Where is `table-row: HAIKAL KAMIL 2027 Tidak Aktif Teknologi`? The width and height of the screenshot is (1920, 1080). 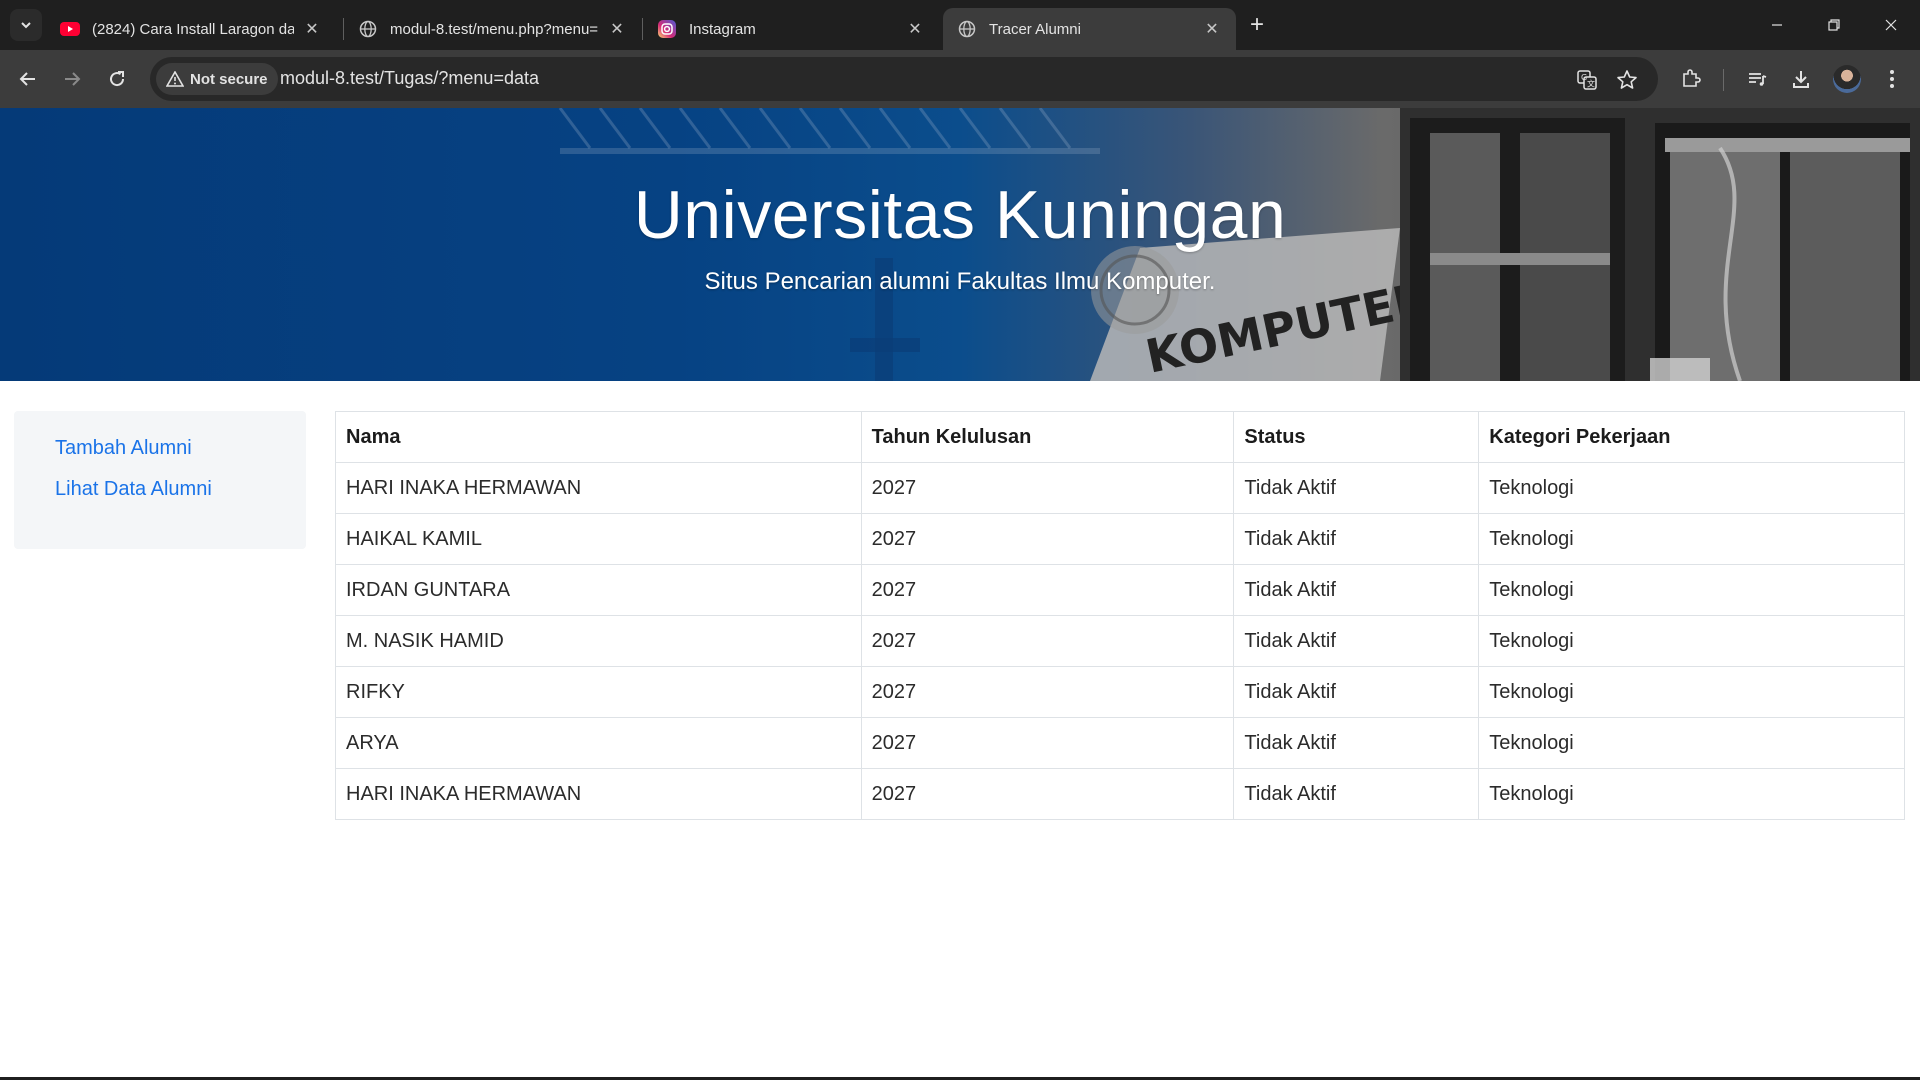
table-row: HAIKAL KAMIL 2027 Tidak Aktif Teknologi is located at coordinates (1120, 539).